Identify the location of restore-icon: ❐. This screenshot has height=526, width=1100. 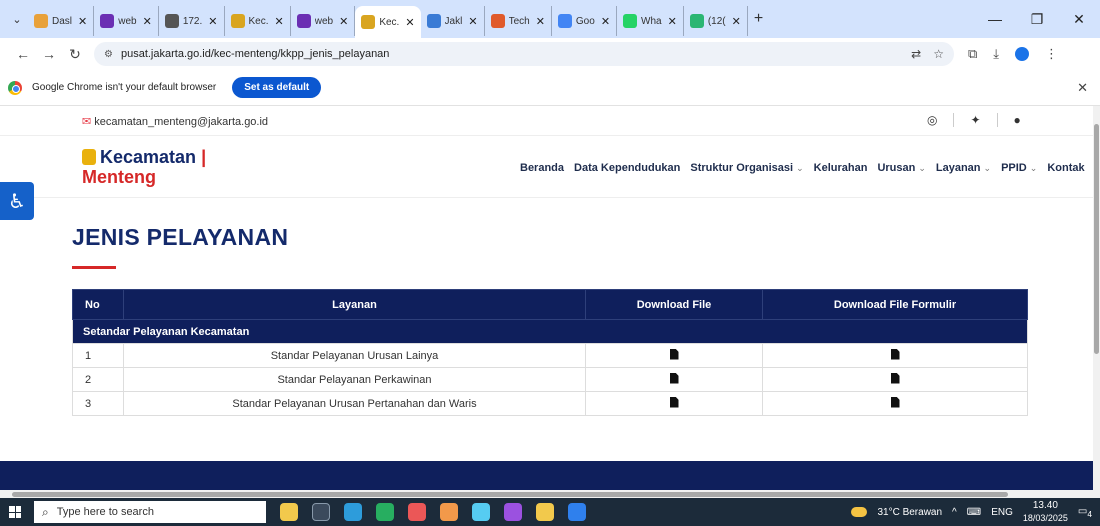
(1037, 19).